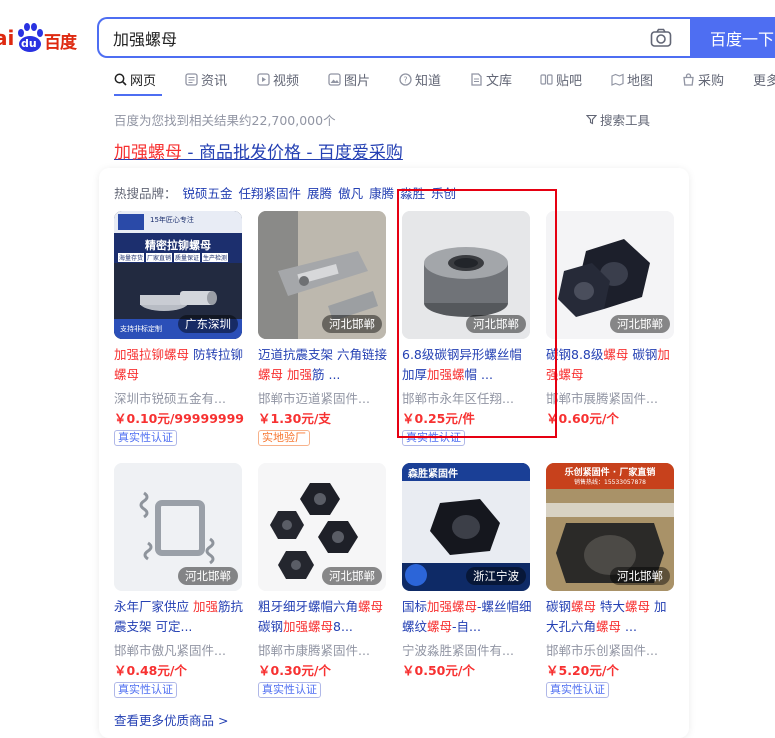 This screenshot has width=775, height=738. Describe the element at coordinates (612, 365) in the screenshot. I see `product-name: 碳钢8.8级螺母 碳钢加强螺母` at that location.